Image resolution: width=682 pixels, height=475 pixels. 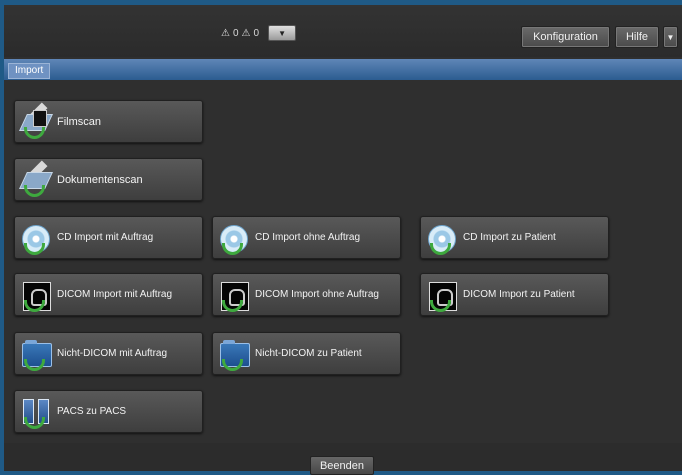 What do you see at coordinates (235, 33) in the screenshot?
I see `alert-count-1: 0` at bounding box center [235, 33].